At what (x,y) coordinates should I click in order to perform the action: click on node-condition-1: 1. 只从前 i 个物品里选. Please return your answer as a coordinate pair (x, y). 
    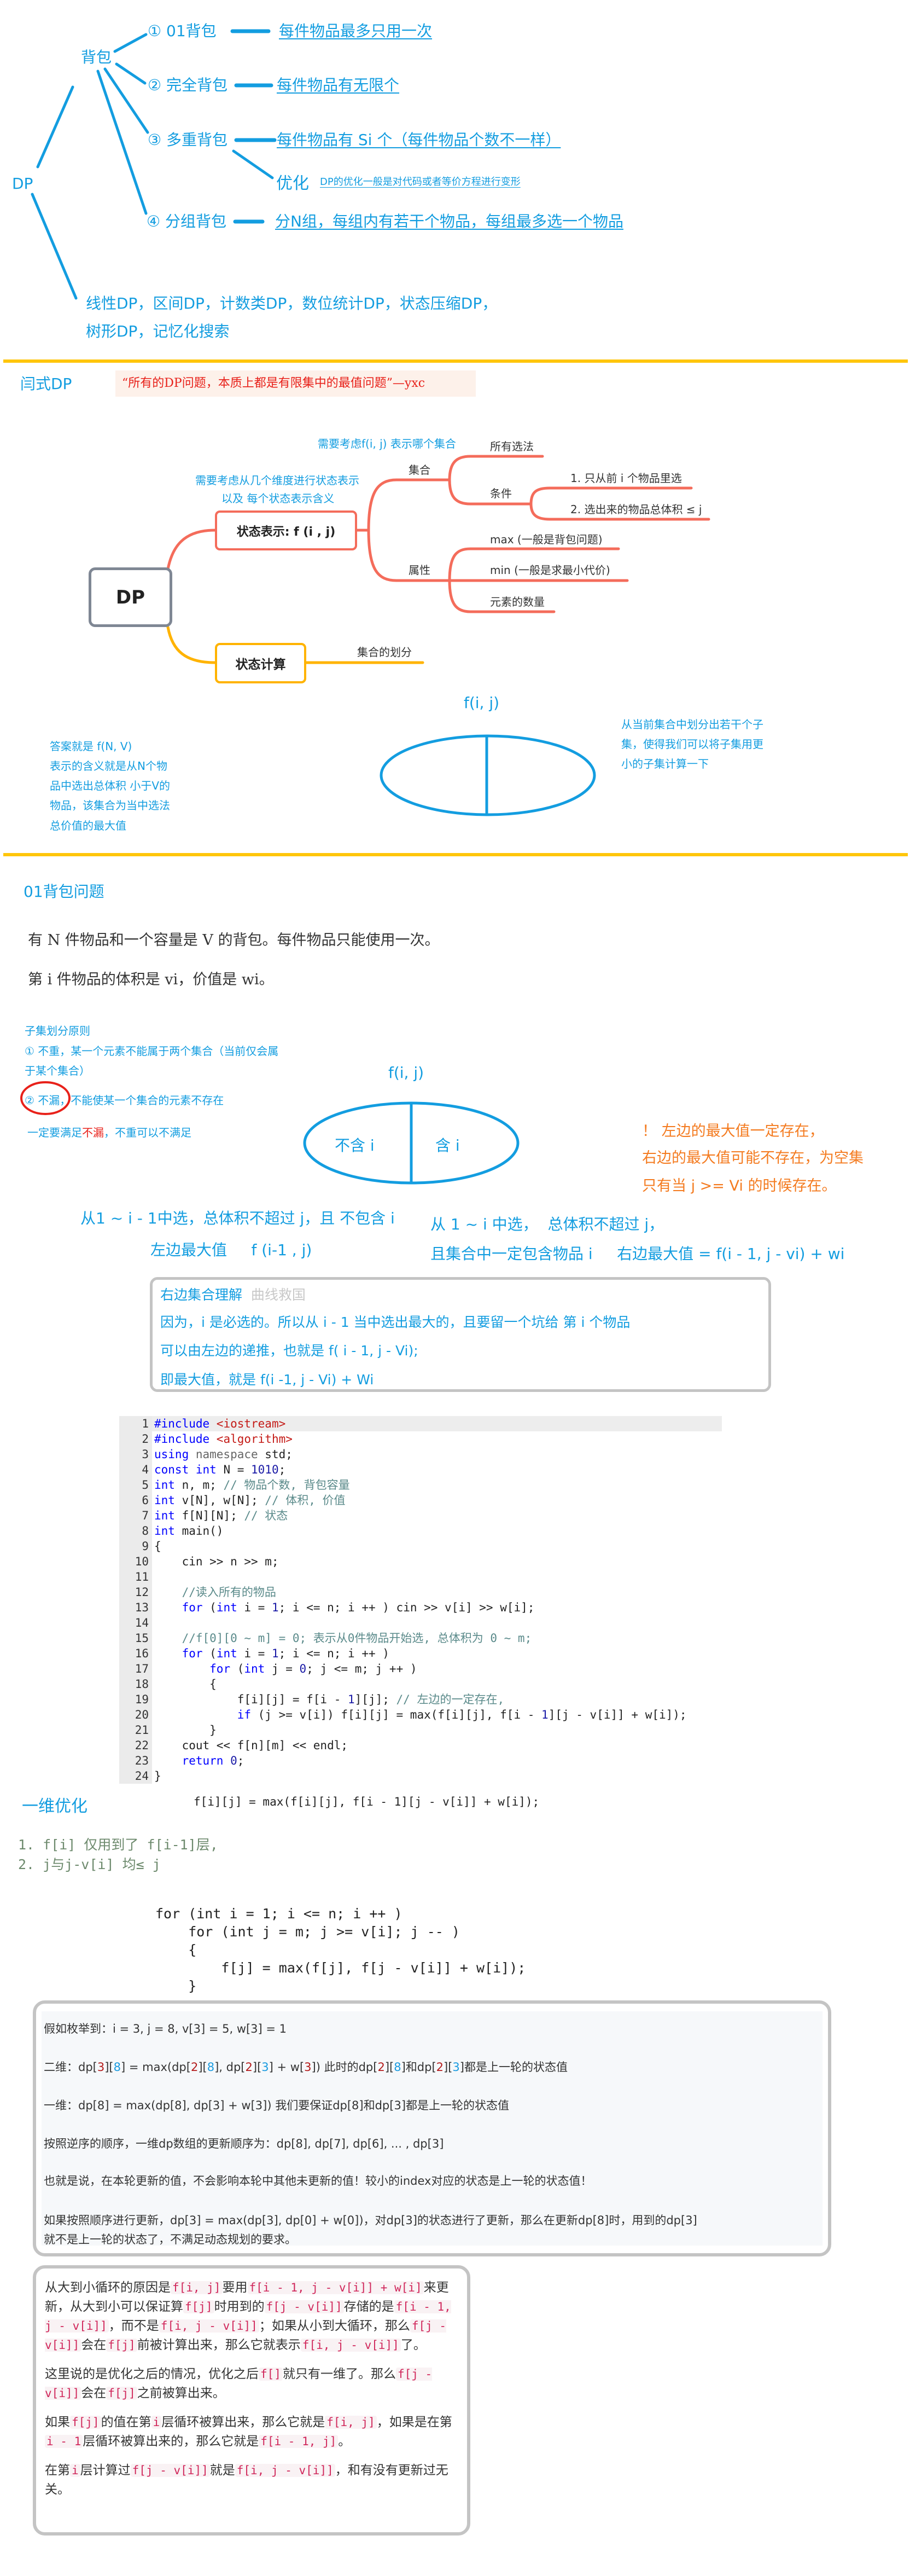
    Looking at the image, I should click on (626, 479).